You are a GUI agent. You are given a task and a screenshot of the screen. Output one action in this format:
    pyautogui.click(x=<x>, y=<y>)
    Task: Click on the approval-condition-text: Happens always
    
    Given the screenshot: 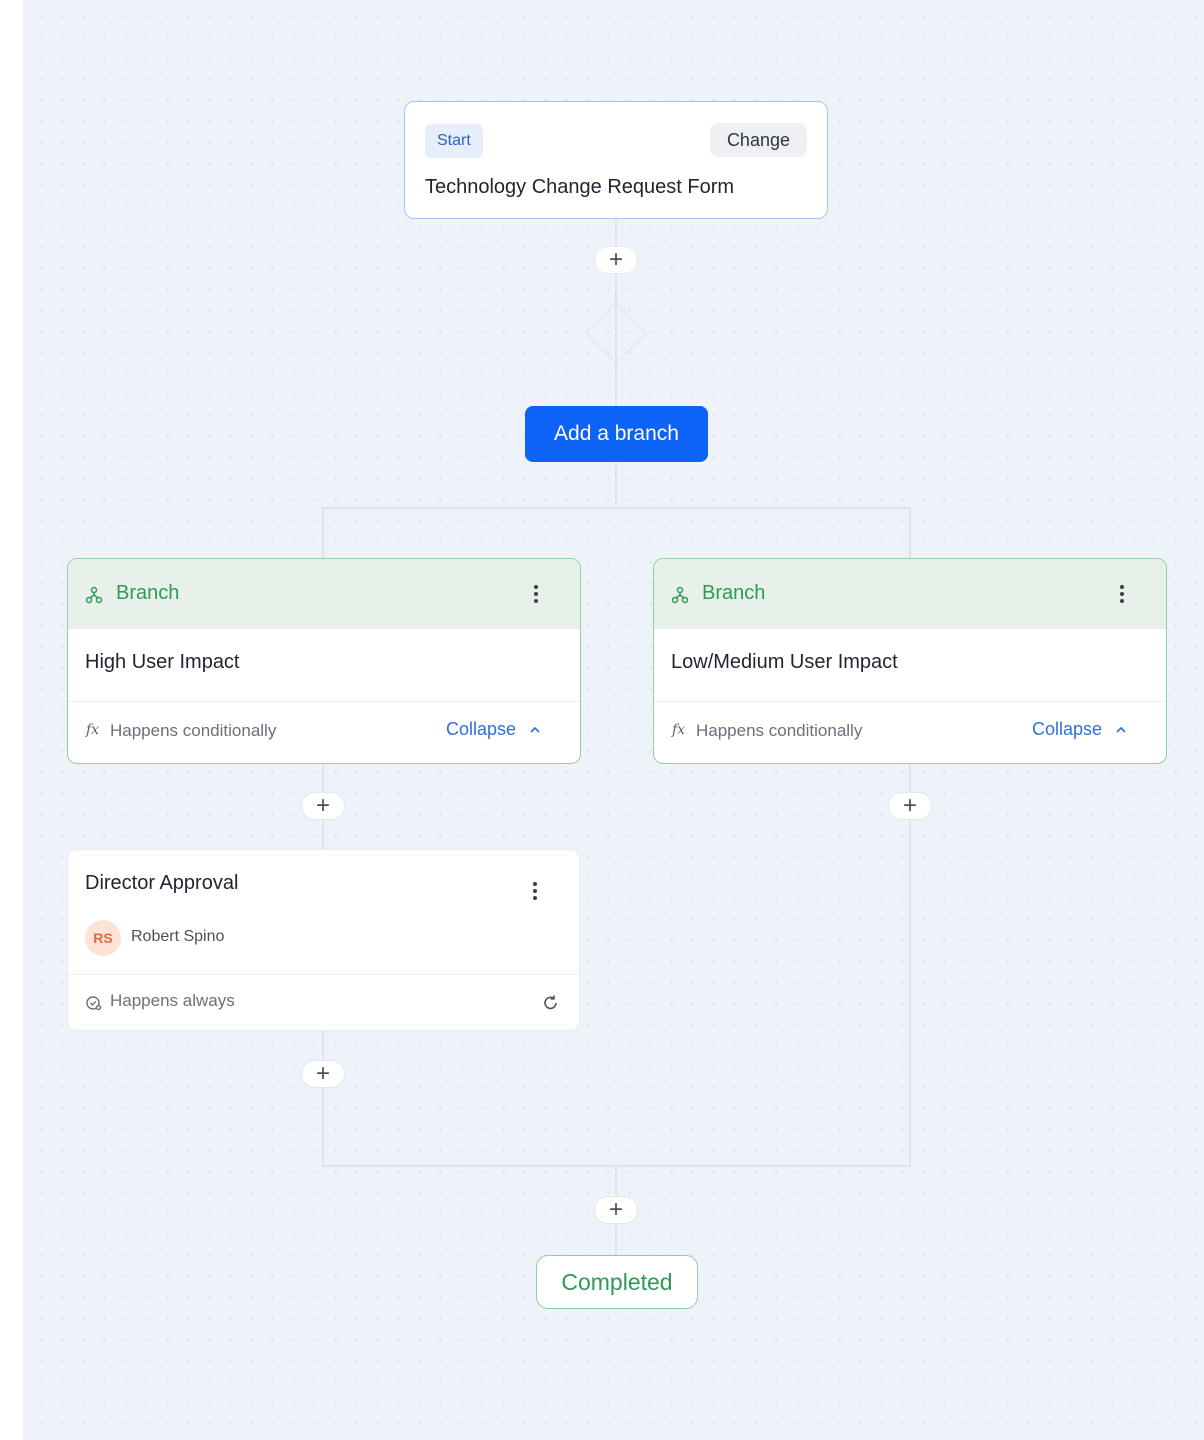 What is the action you would take?
    pyautogui.click(x=172, y=1000)
    